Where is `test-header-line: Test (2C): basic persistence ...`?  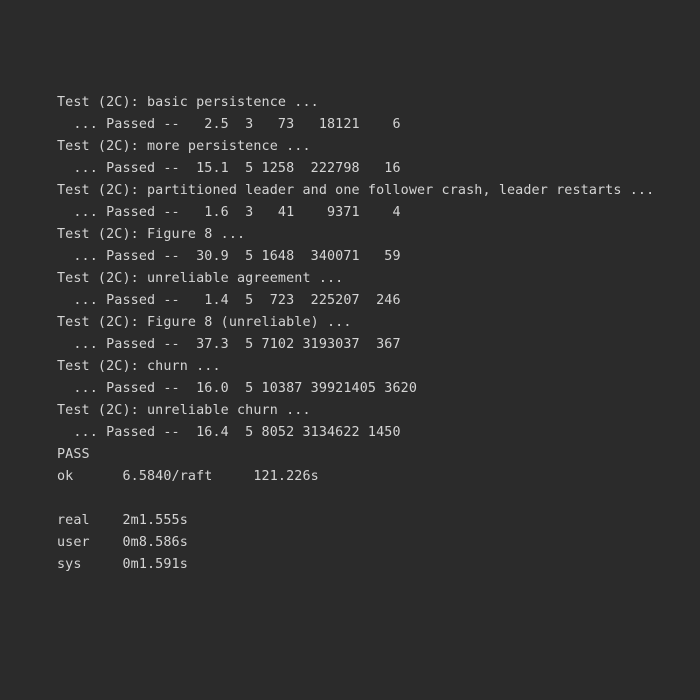 test-header-line: Test (2C): basic persistence ... is located at coordinates (188, 102).